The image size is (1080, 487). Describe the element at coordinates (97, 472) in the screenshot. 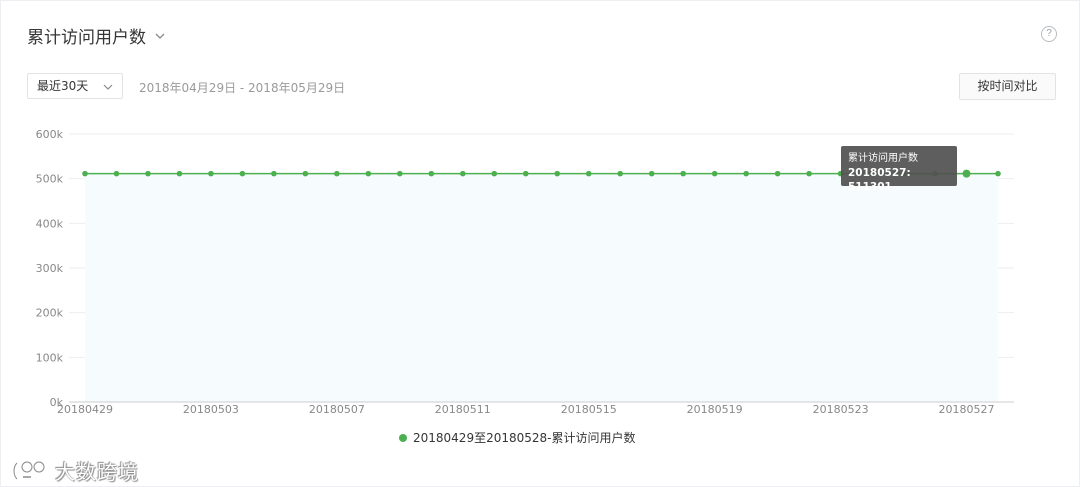

I see `watermark-text: 大数跨境` at that location.